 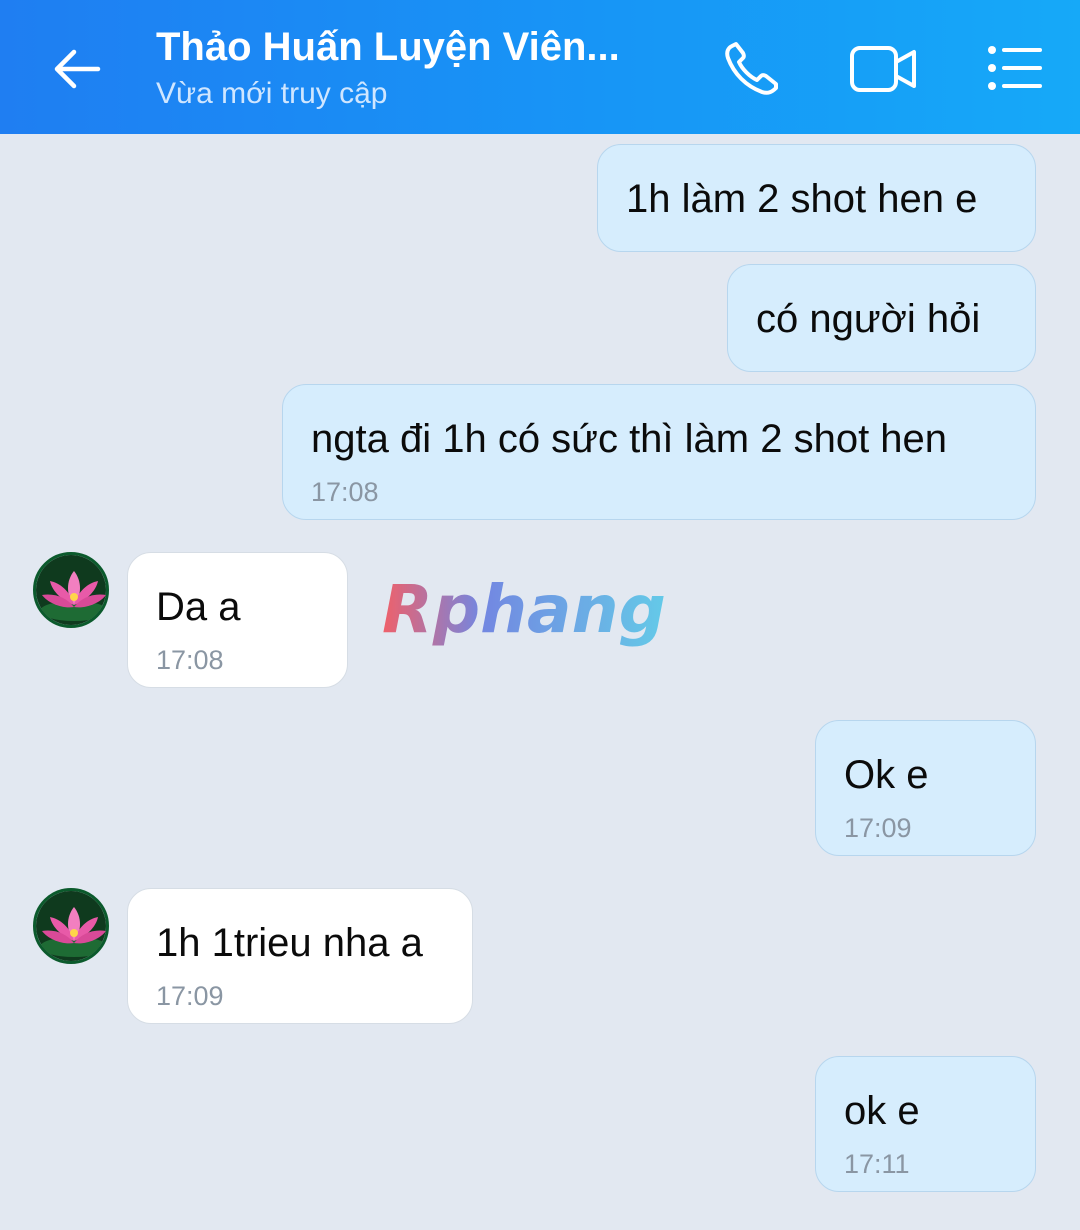 What do you see at coordinates (802, 199) in the screenshot?
I see `message-text: 1h làm 2 shot hen e` at bounding box center [802, 199].